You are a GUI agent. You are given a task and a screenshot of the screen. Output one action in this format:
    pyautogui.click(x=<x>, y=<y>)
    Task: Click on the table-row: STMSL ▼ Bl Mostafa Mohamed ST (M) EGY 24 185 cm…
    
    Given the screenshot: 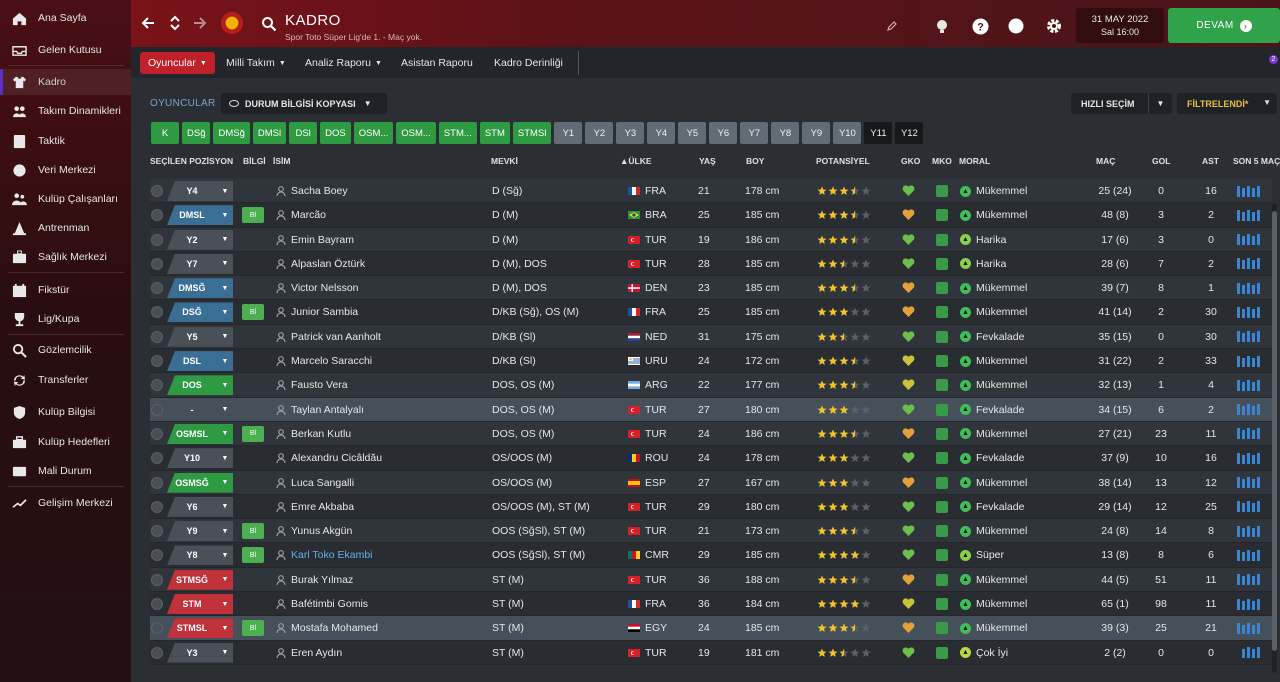 What is the action you would take?
    pyautogui.click(x=711, y=628)
    